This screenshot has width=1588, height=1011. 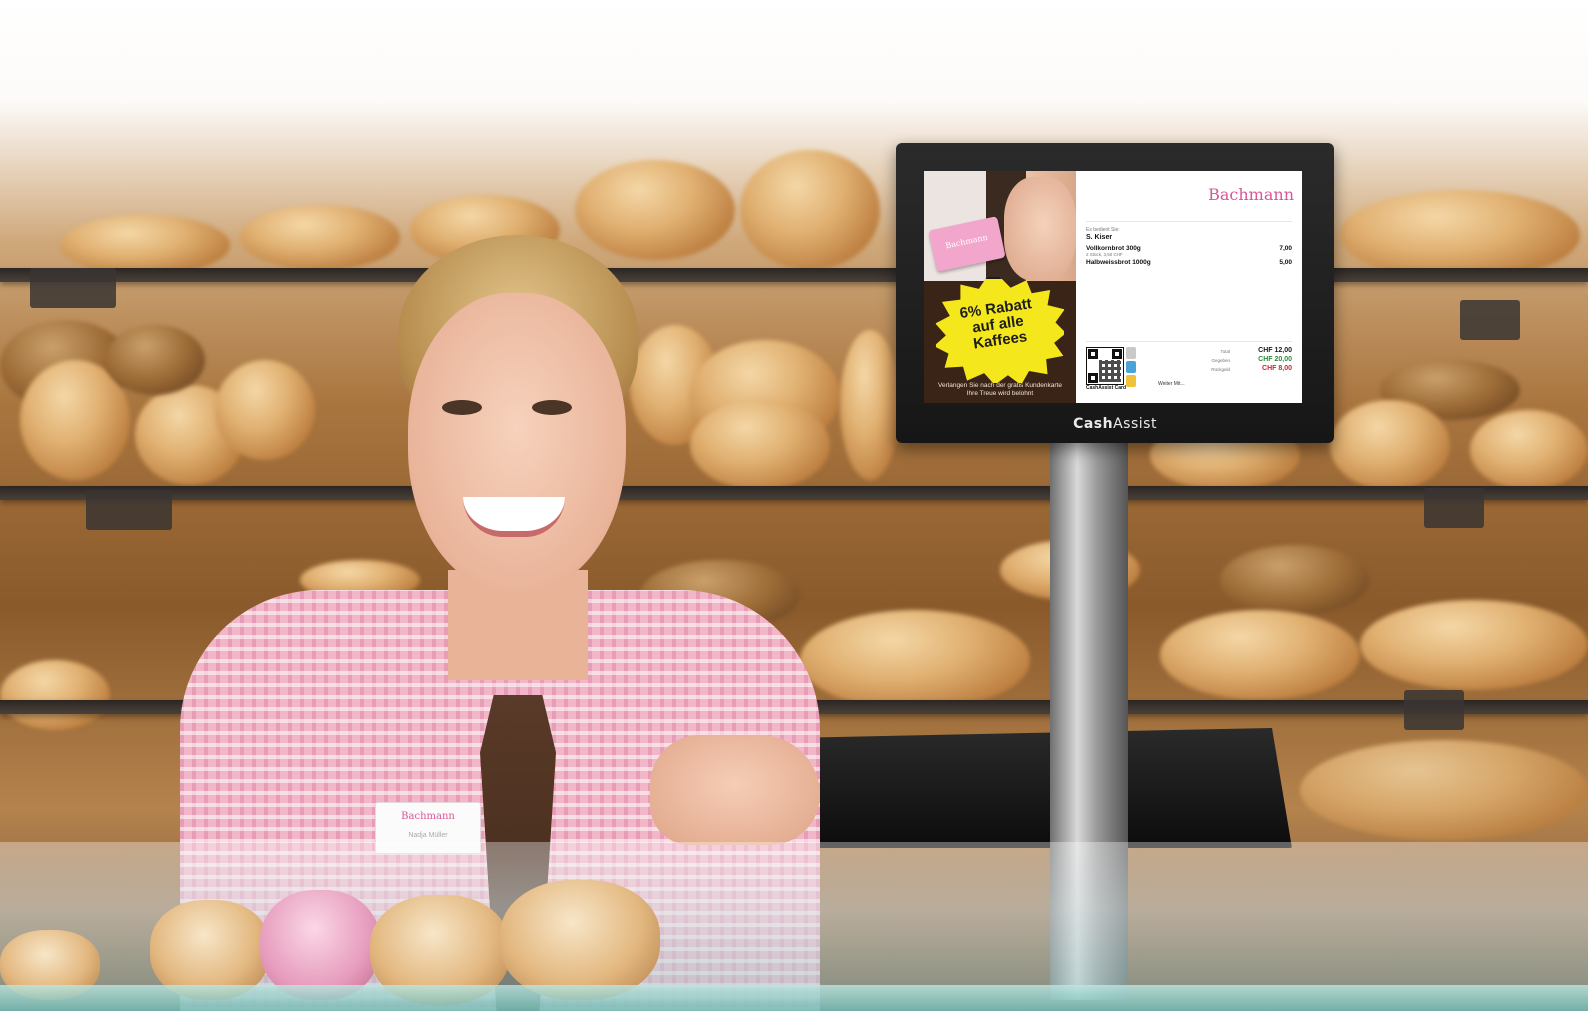 What do you see at coordinates (1000, 226) in the screenshot?
I see `ad-photo: Bachmann` at bounding box center [1000, 226].